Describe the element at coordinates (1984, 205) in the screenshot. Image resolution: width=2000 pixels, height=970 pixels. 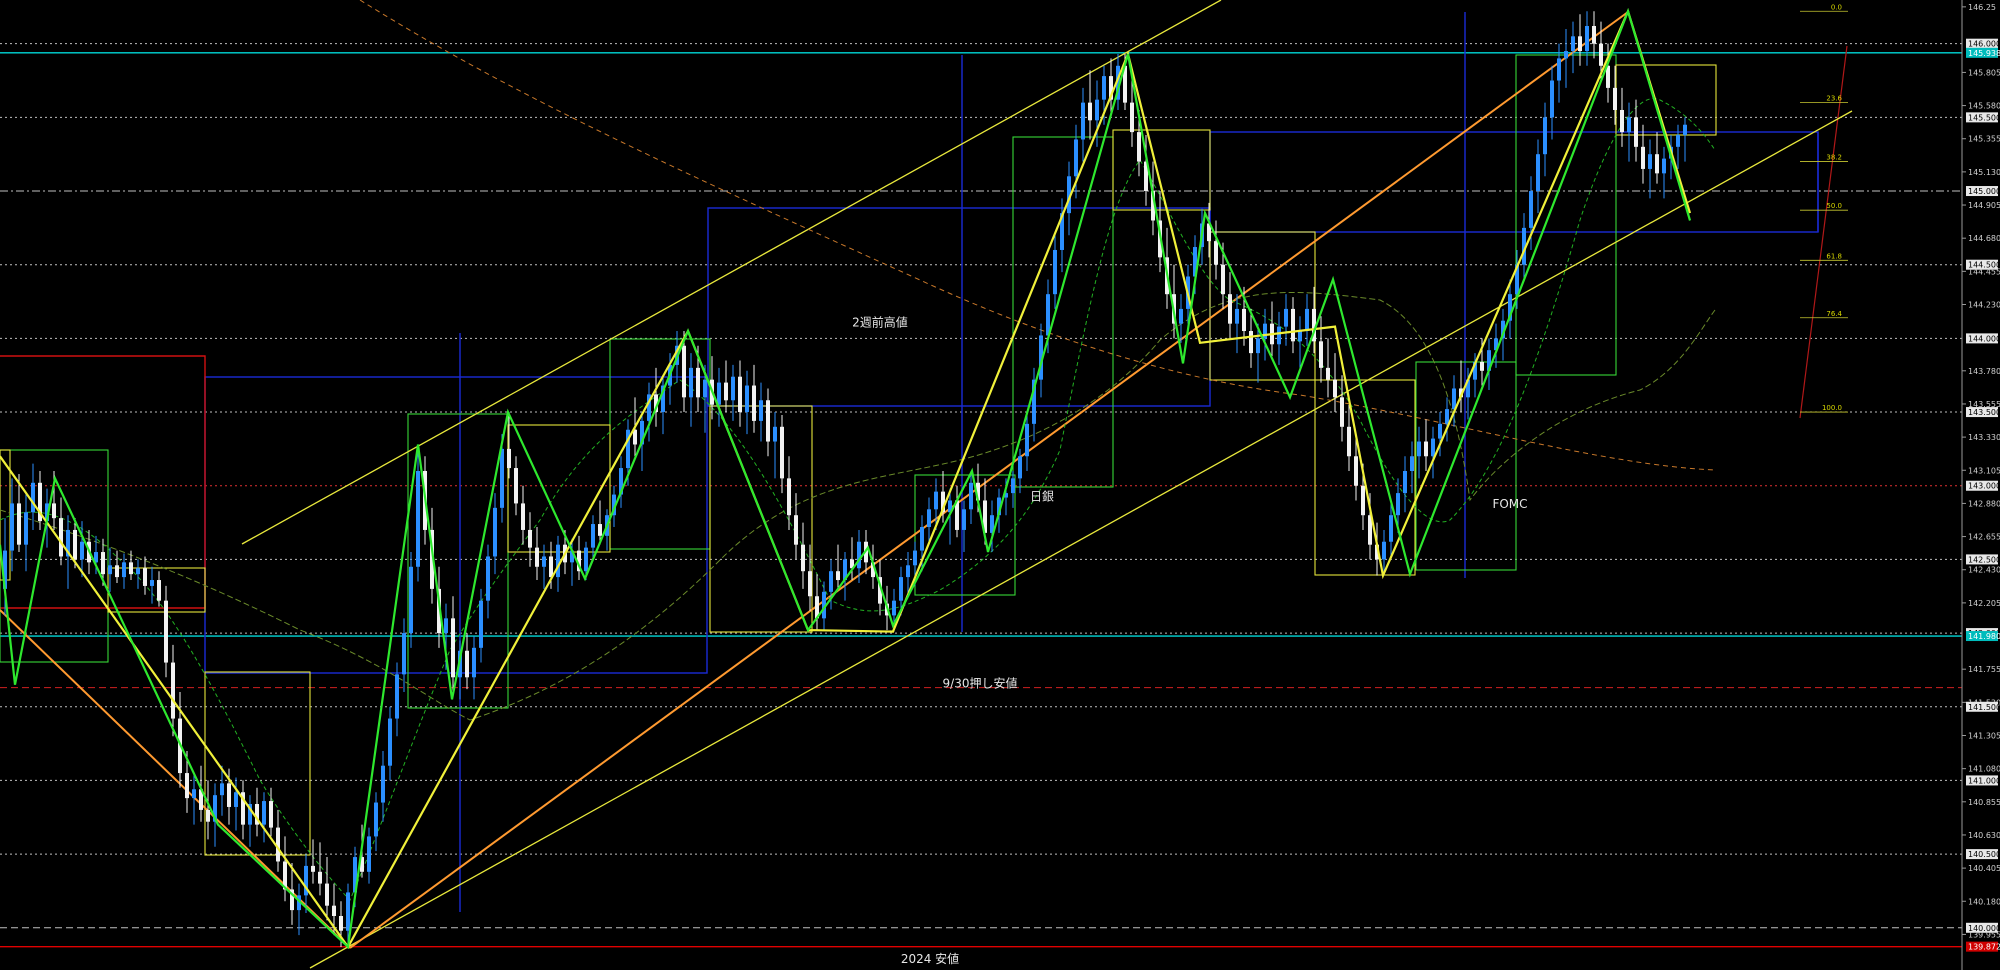
I see `price-axis-label: 144.905` at that location.